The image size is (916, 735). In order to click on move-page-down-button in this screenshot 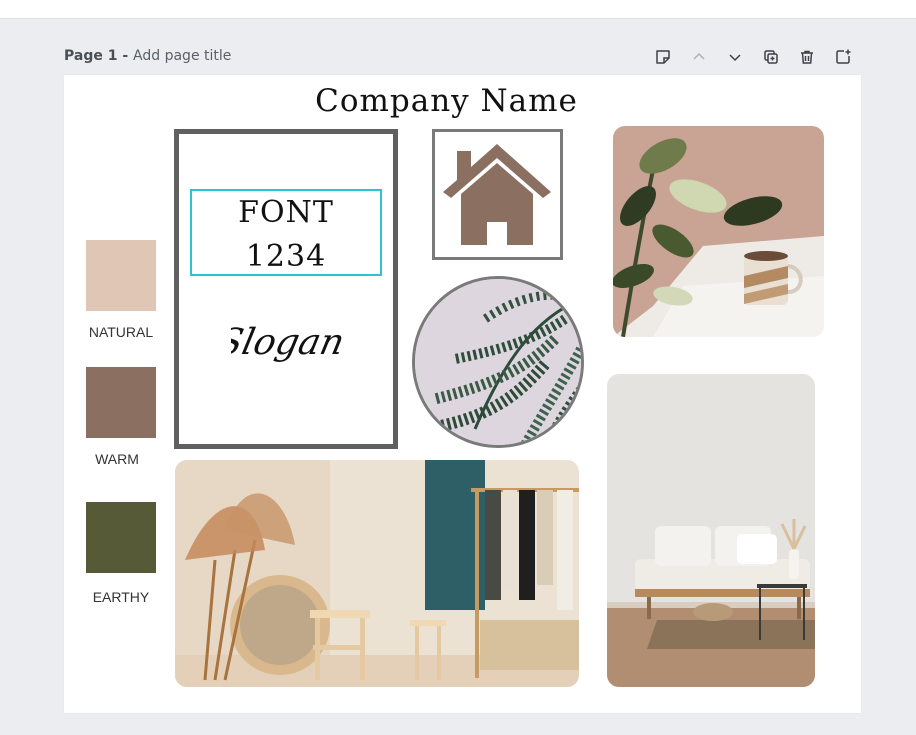, I will do `click(735, 57)`.